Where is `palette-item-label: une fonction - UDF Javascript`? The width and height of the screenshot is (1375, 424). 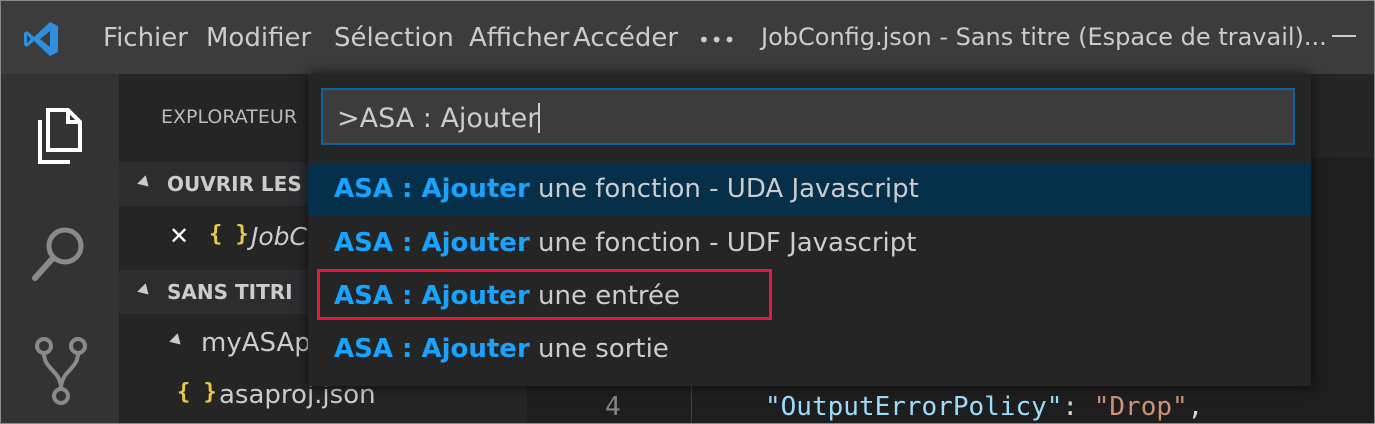
palette-item-label: une fonction - UDF Javascript is located at coordinates (723, 243).